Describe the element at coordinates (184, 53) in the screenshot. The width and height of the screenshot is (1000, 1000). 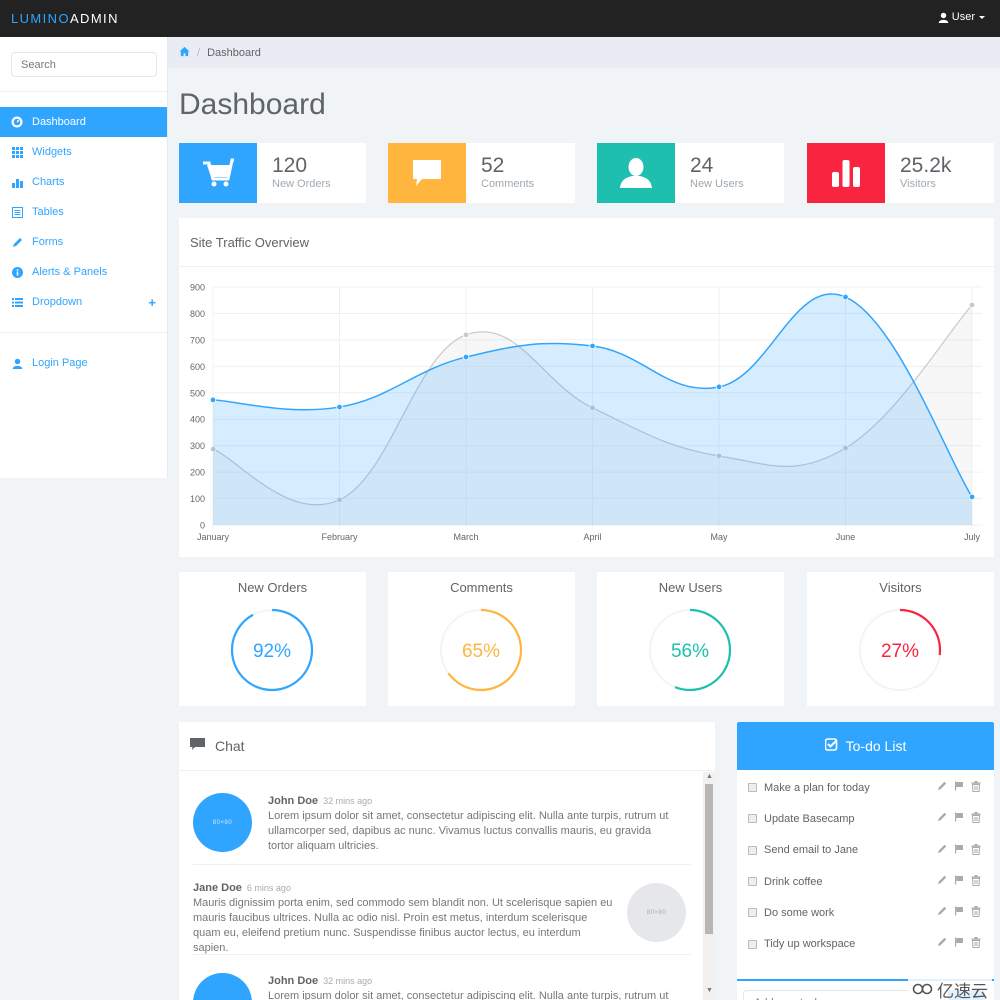
I see `home-icon` at that location.